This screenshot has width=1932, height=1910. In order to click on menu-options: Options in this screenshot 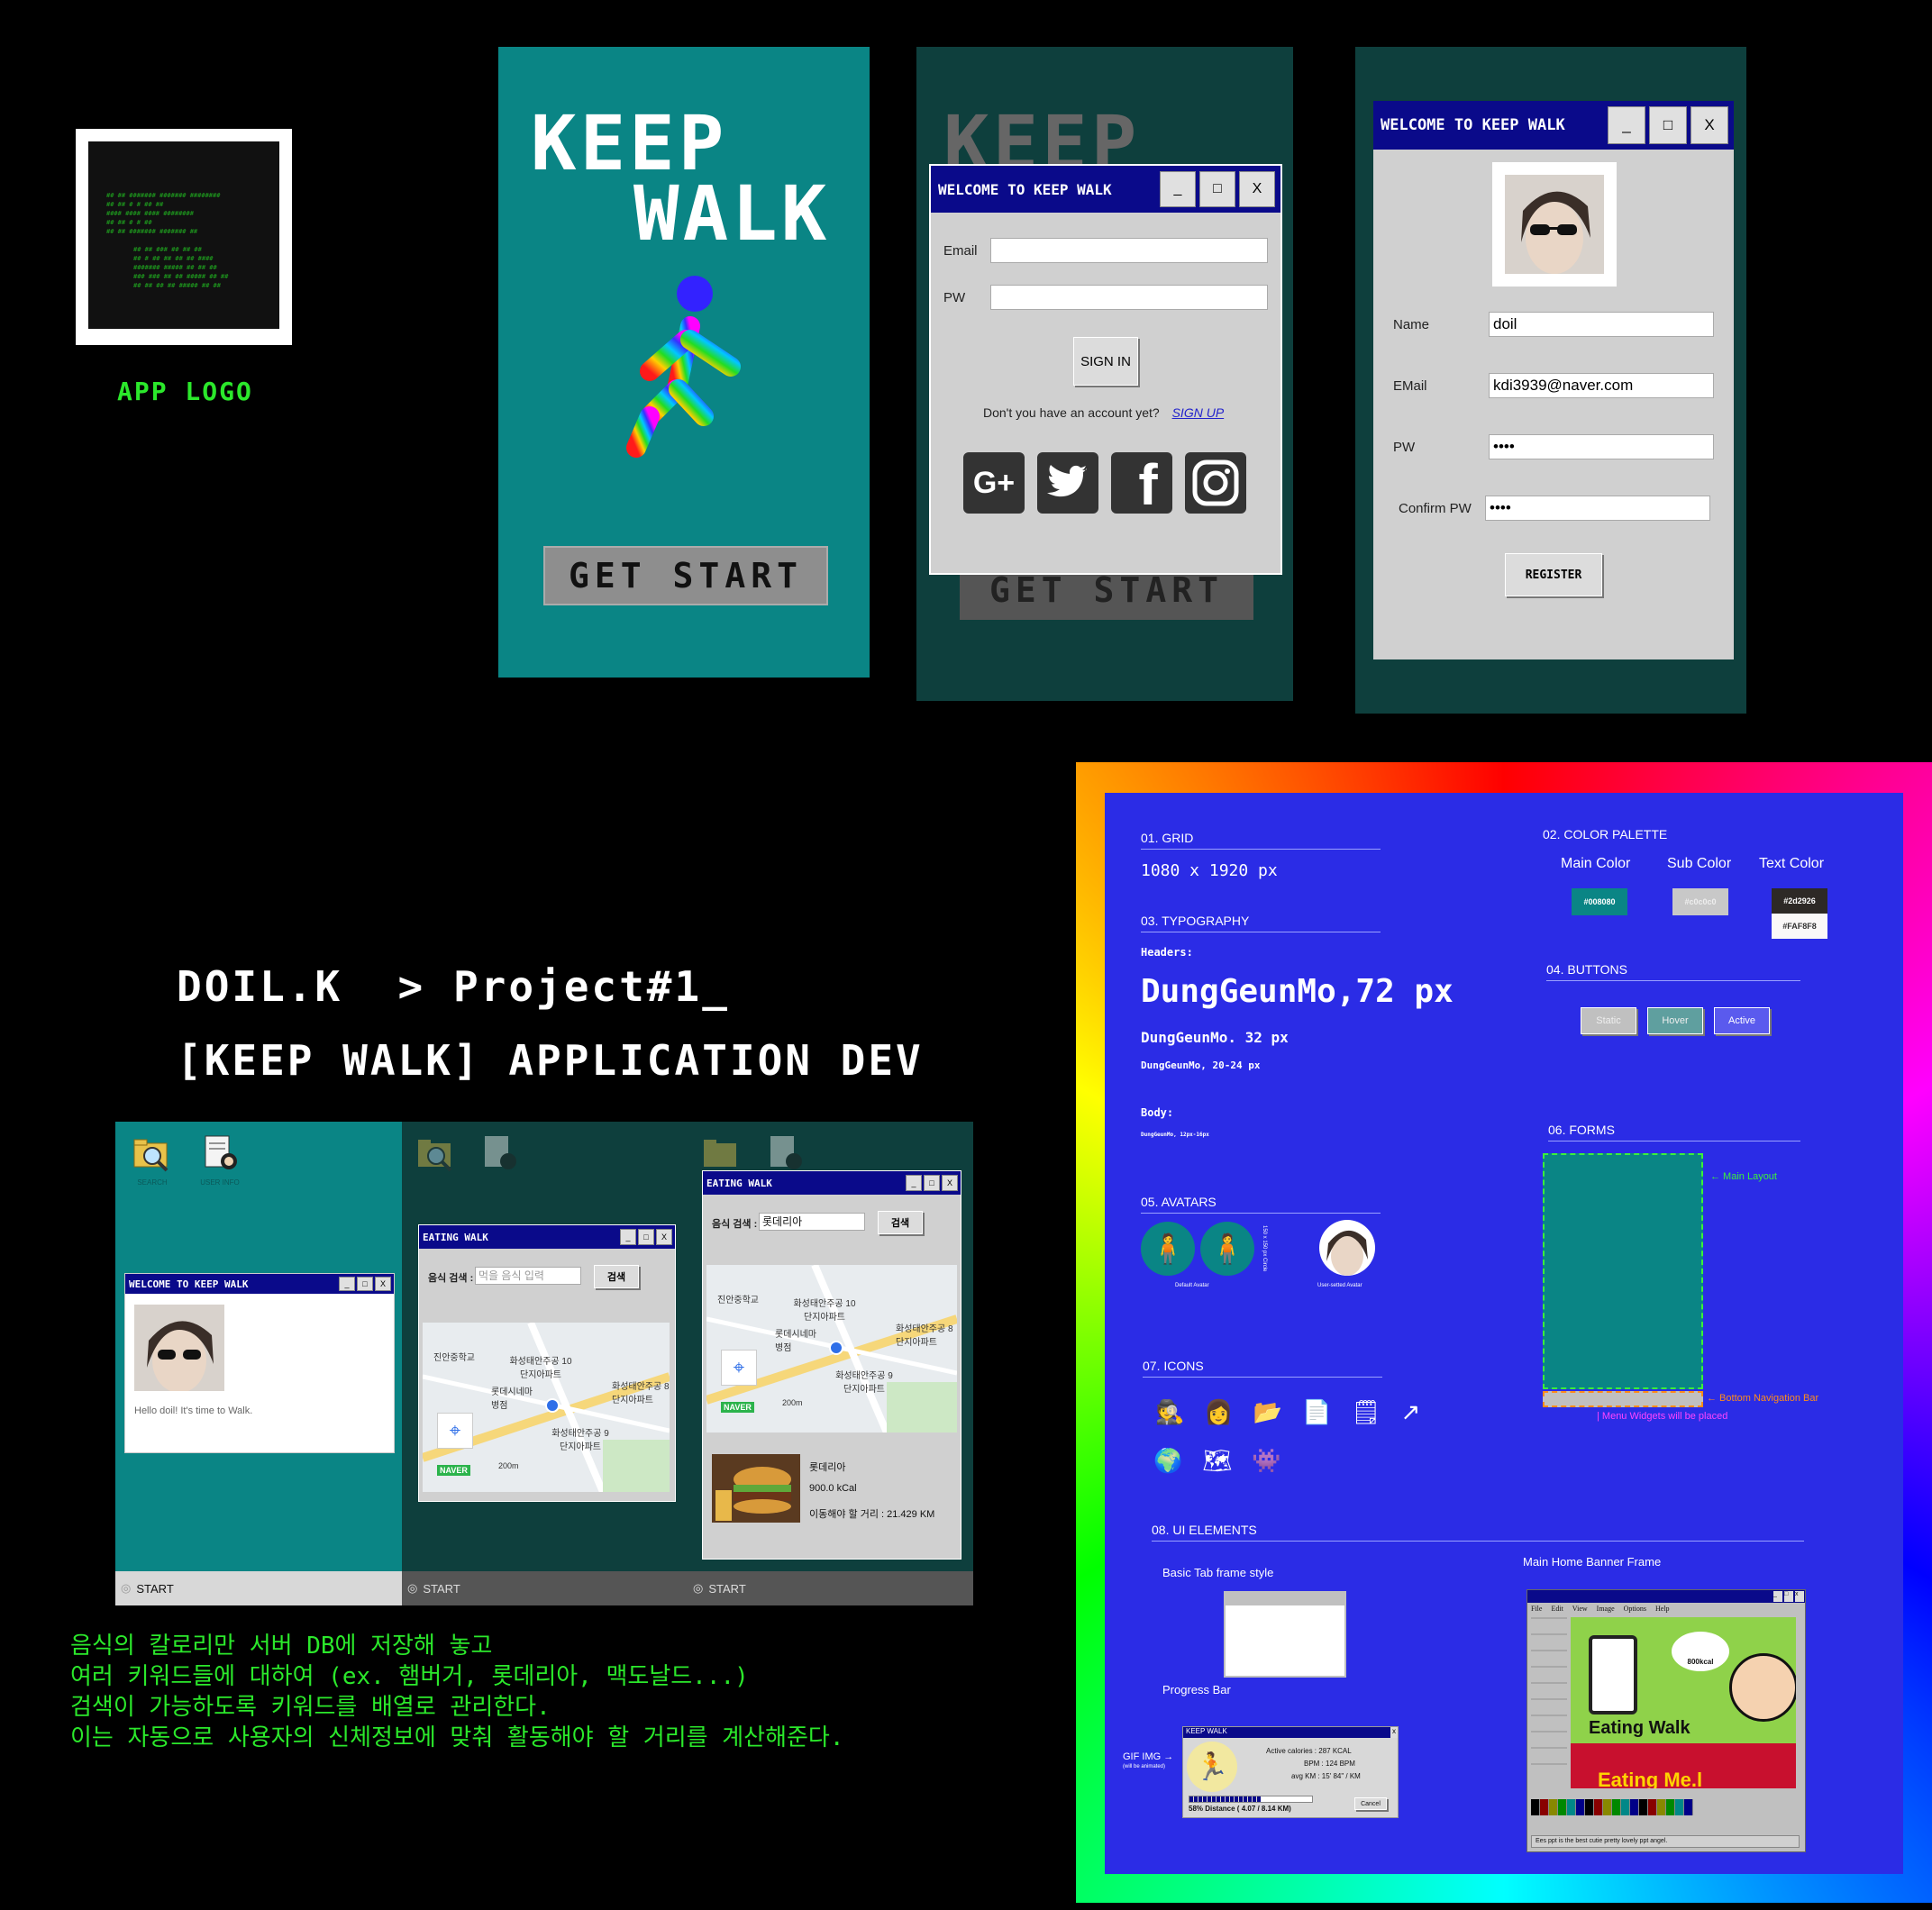, I will do `click(1635, 1609)`.